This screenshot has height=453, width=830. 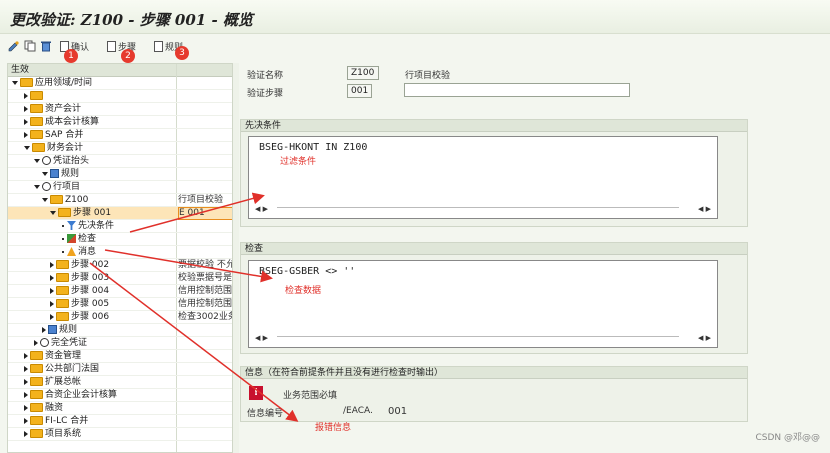 I want to click on step-description-field, so click(x=517, y=90).